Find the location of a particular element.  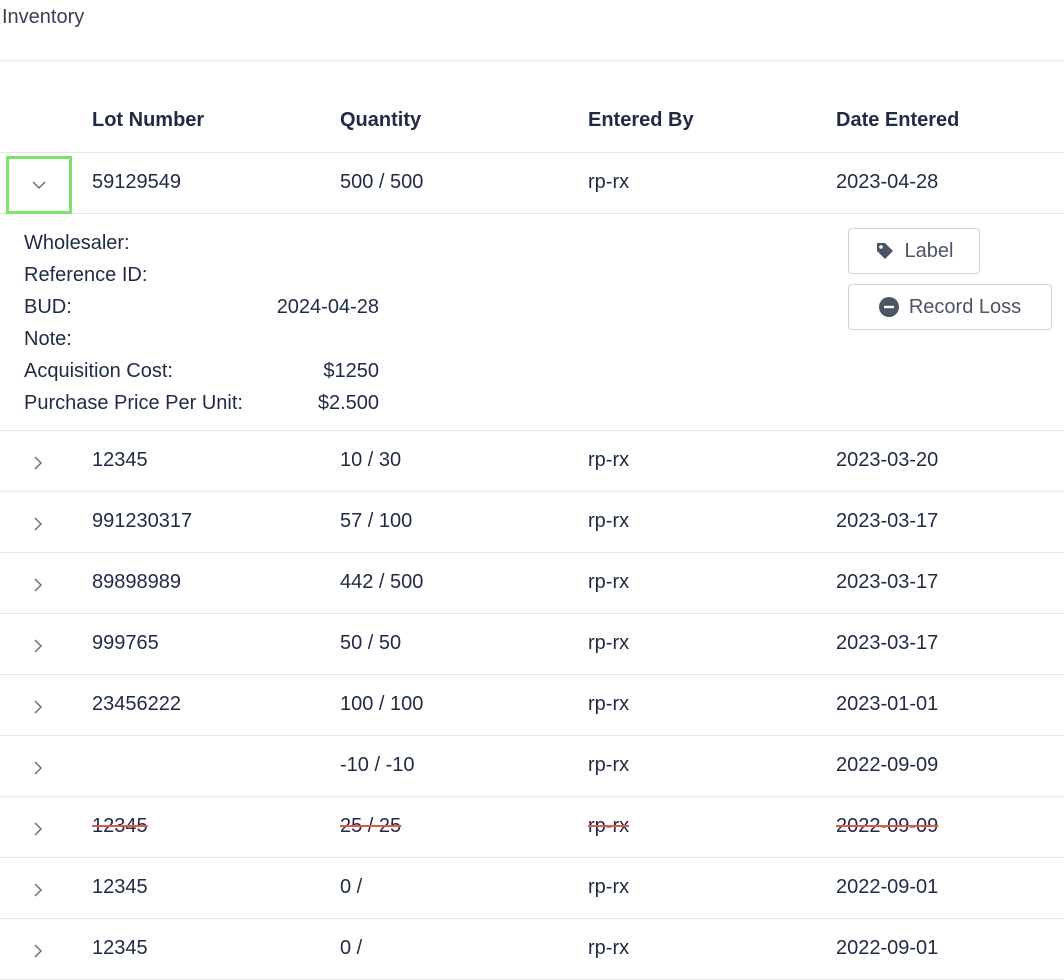

minus-circle-icon is located at coordinates (888, 307).